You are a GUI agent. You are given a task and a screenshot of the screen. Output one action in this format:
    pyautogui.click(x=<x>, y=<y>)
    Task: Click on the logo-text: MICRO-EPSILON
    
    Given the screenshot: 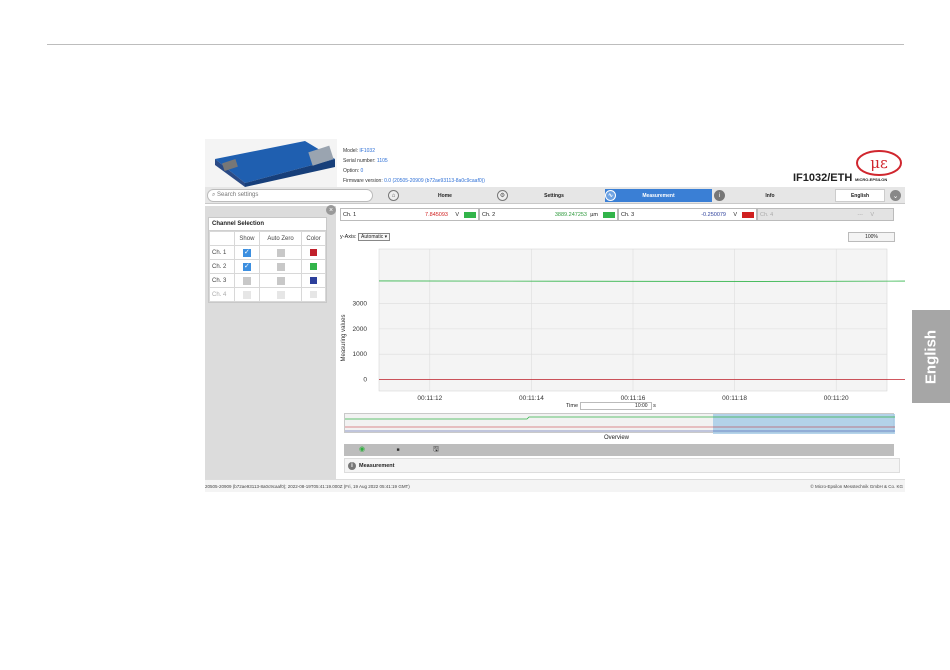 What is the action you would take?
    pyautogui.click(x=871, y=179)
    